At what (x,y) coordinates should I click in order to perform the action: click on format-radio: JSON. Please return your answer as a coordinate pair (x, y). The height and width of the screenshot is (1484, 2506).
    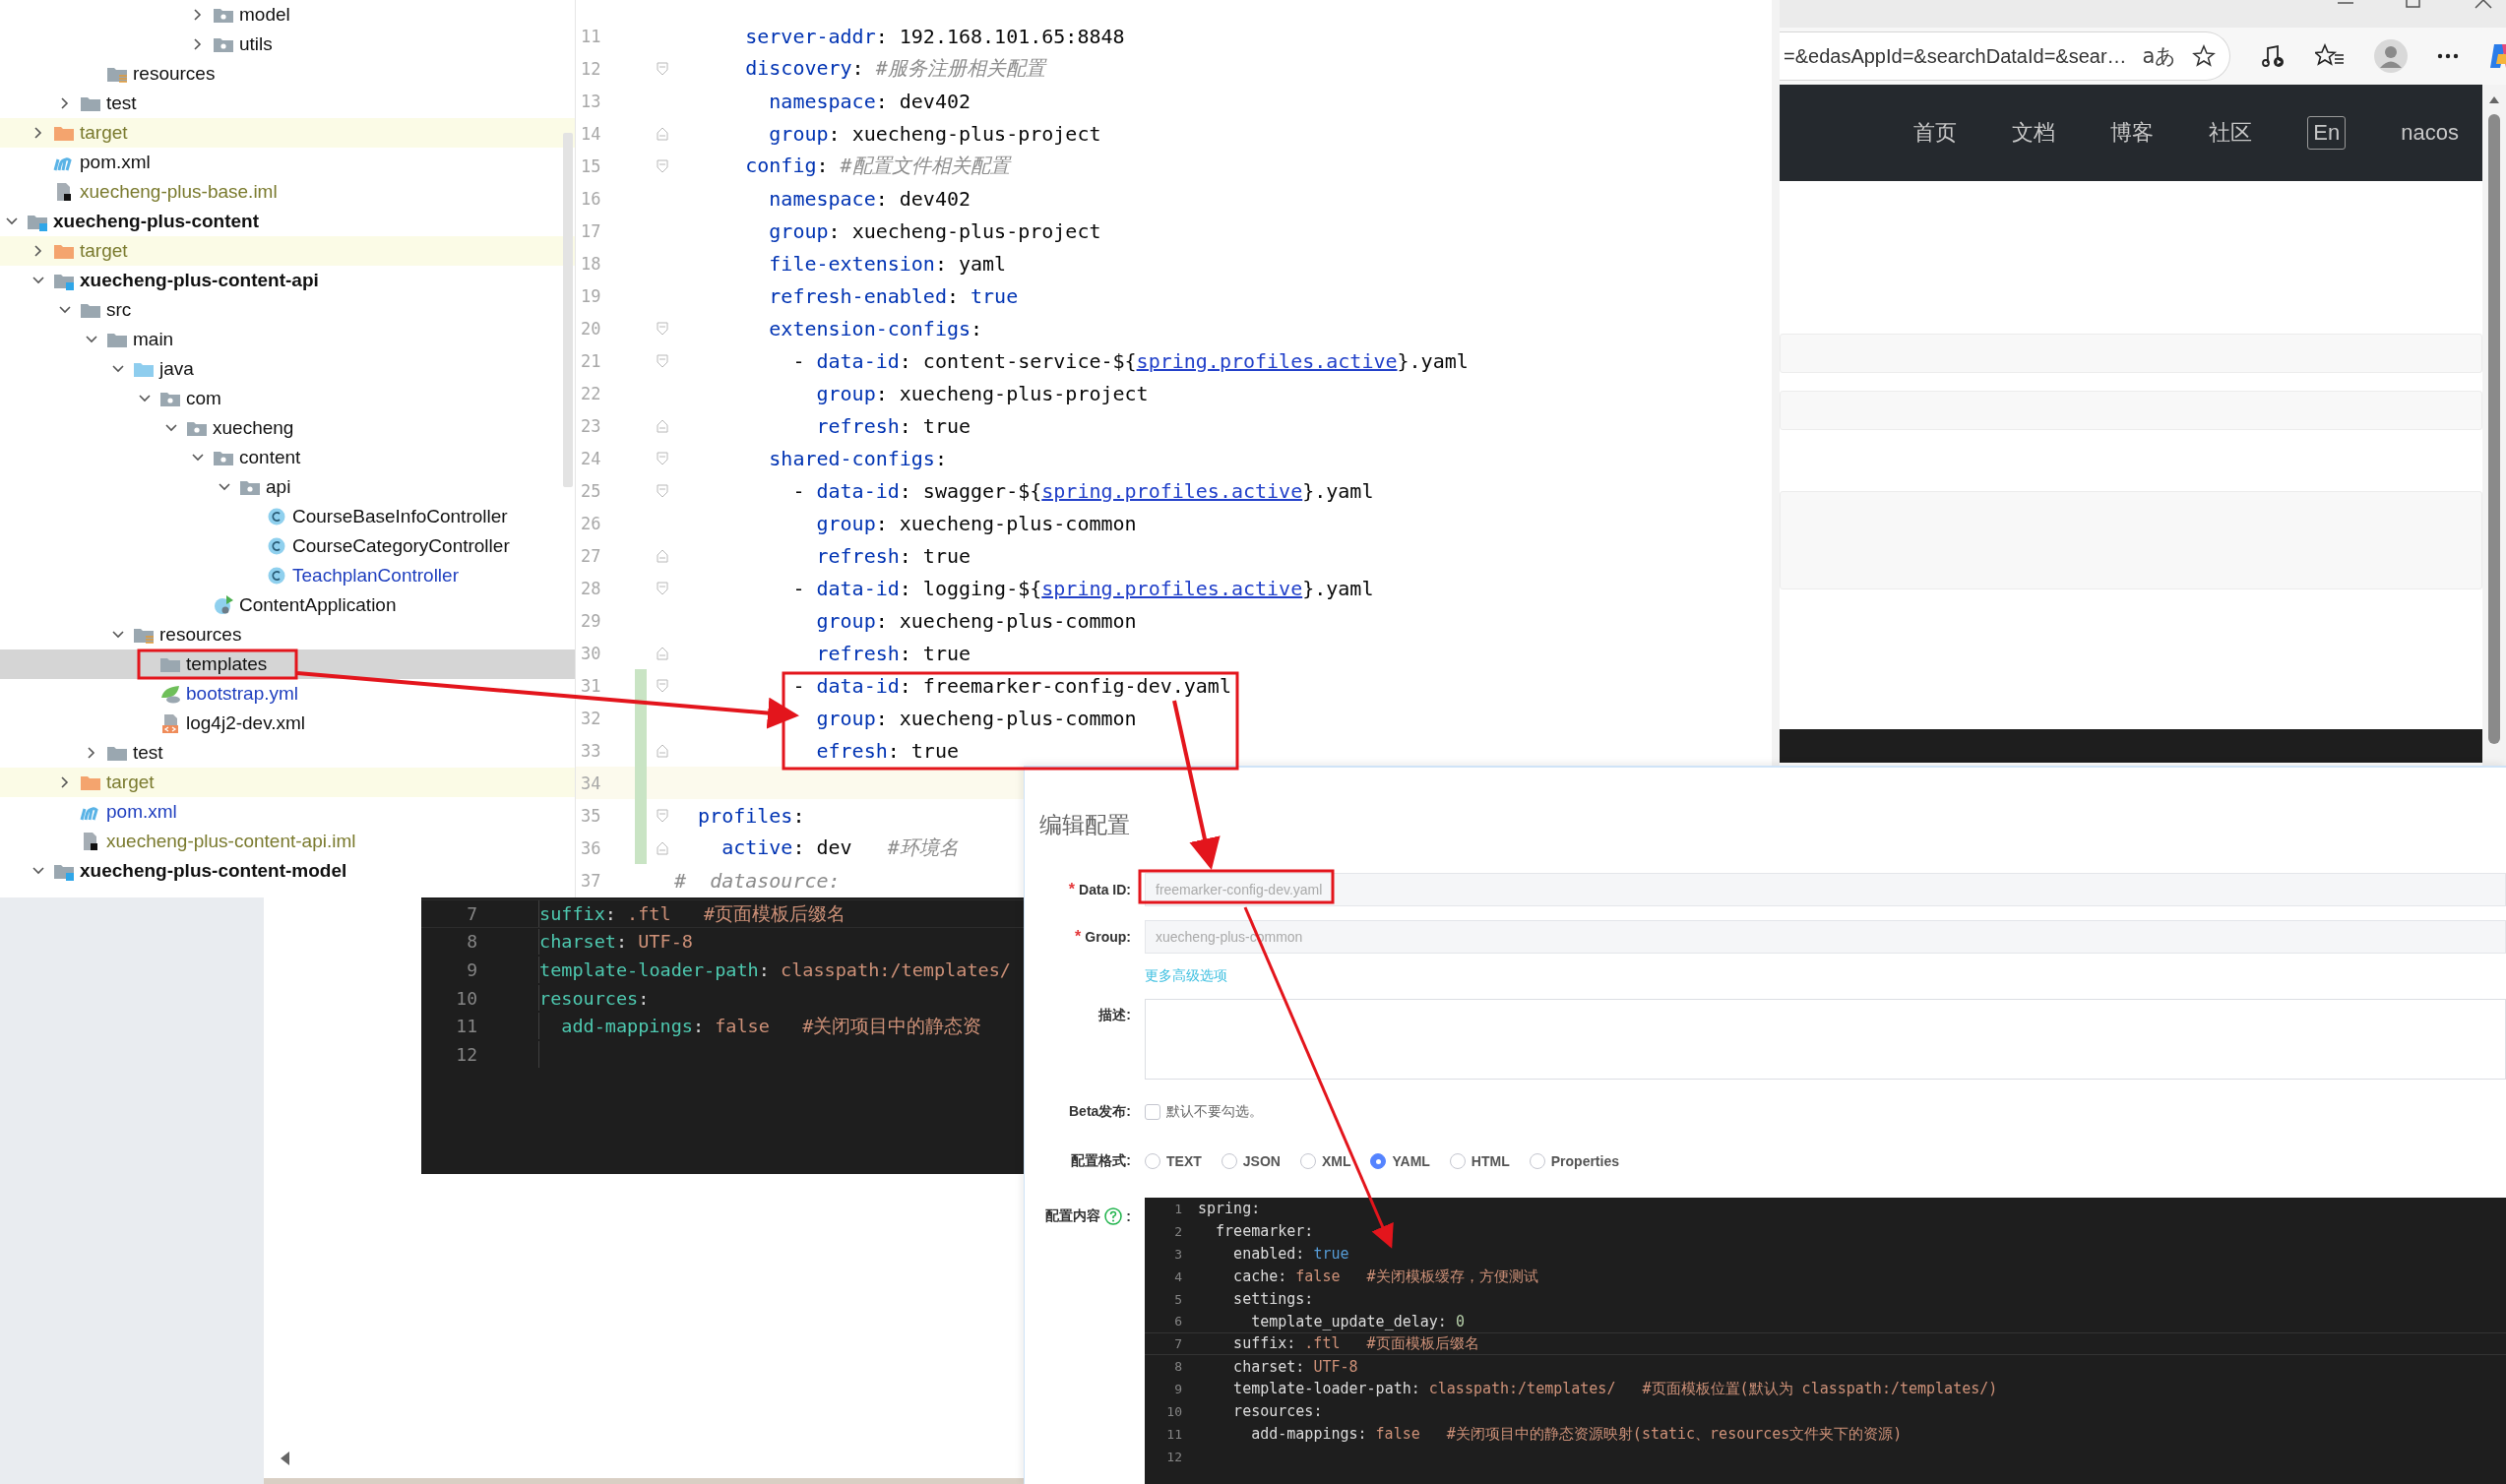
    Looking at the image, I should click on (1251, 1161).